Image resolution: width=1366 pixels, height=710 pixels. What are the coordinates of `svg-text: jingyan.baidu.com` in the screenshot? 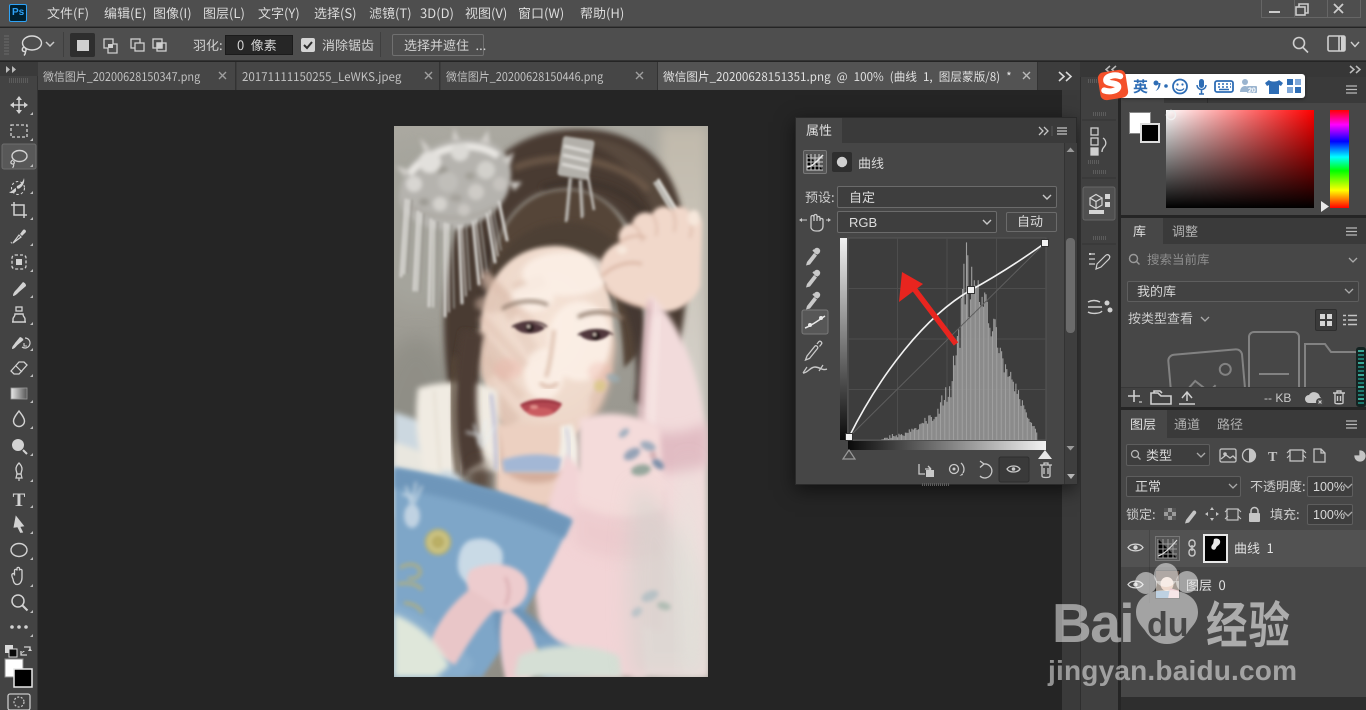 It's located at (1172, 670).